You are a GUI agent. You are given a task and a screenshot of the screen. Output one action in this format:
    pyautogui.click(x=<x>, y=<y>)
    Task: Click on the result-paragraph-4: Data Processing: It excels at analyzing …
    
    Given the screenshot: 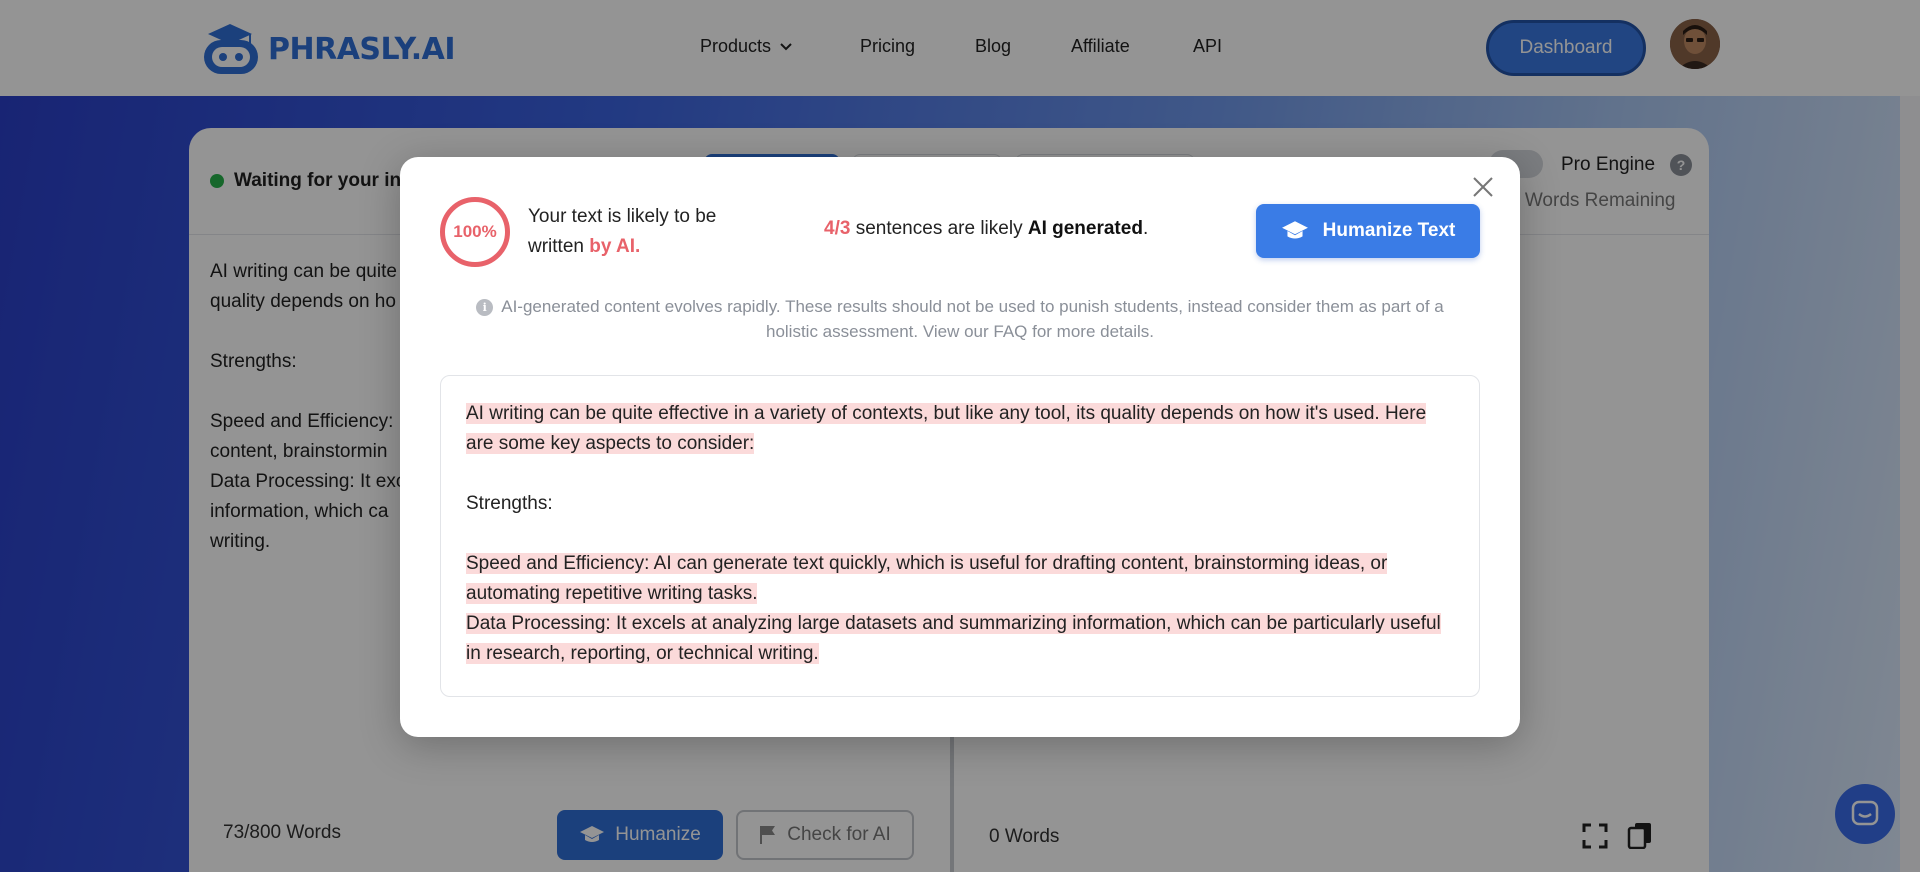 What is the action you would take?
    pyautogui.click(x=960, y=639)
    